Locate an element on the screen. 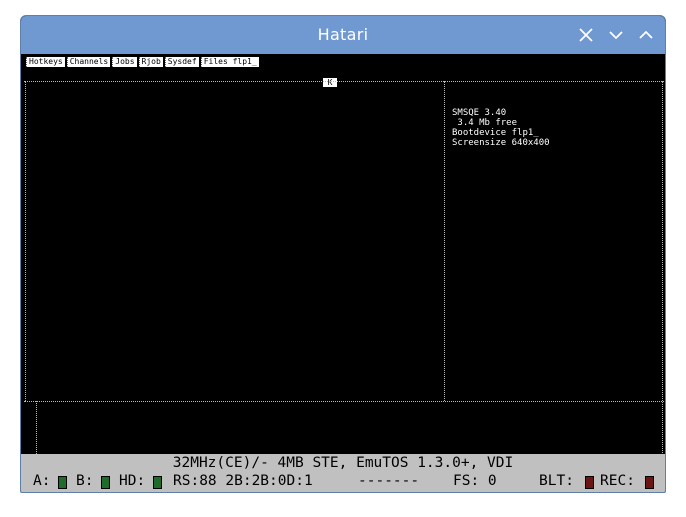 Image resolution: width=686 pixels, height=517 pixels. chevron-down-icon is located at coordinates (616, 35).